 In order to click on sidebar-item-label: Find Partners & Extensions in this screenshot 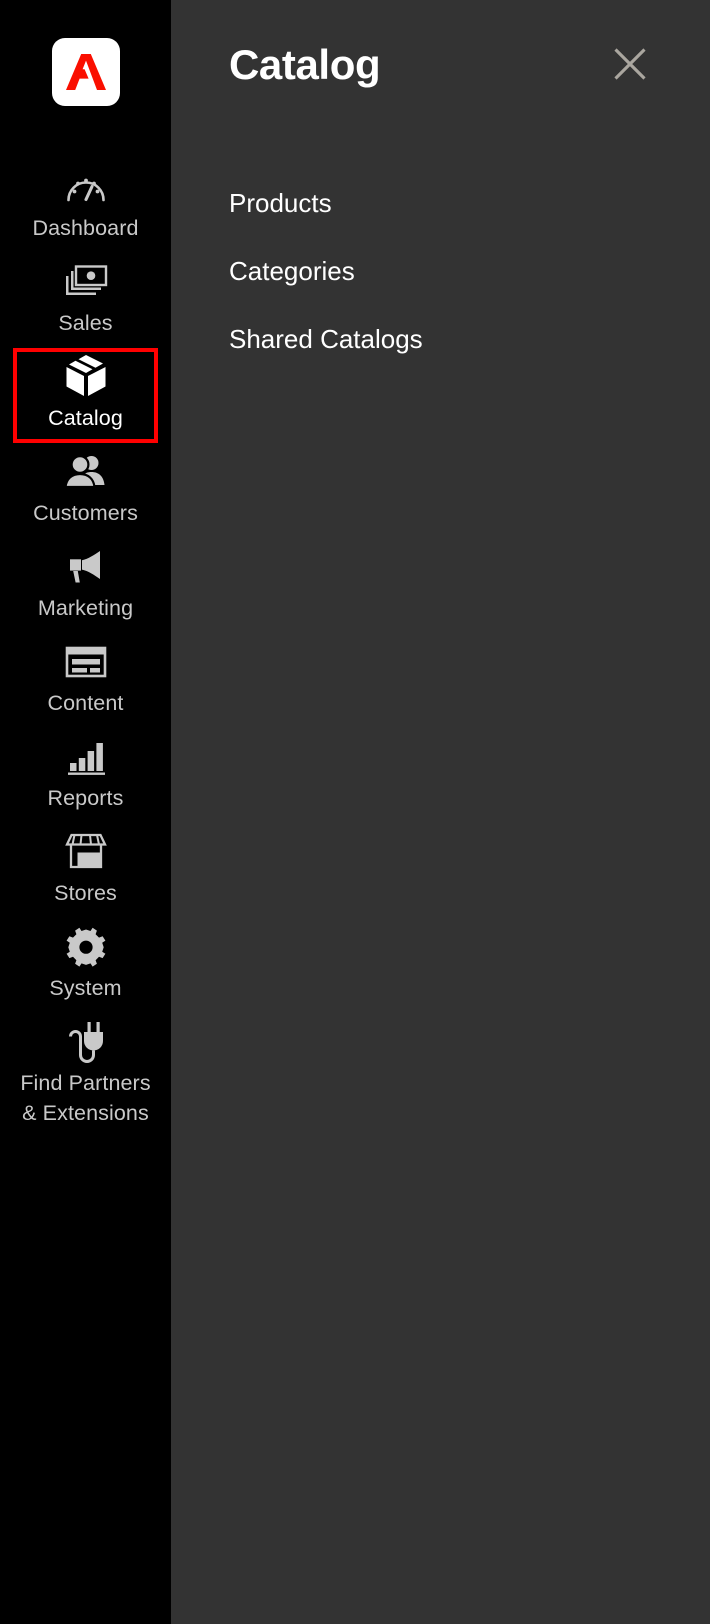, I will do `click(85, 1098)`.